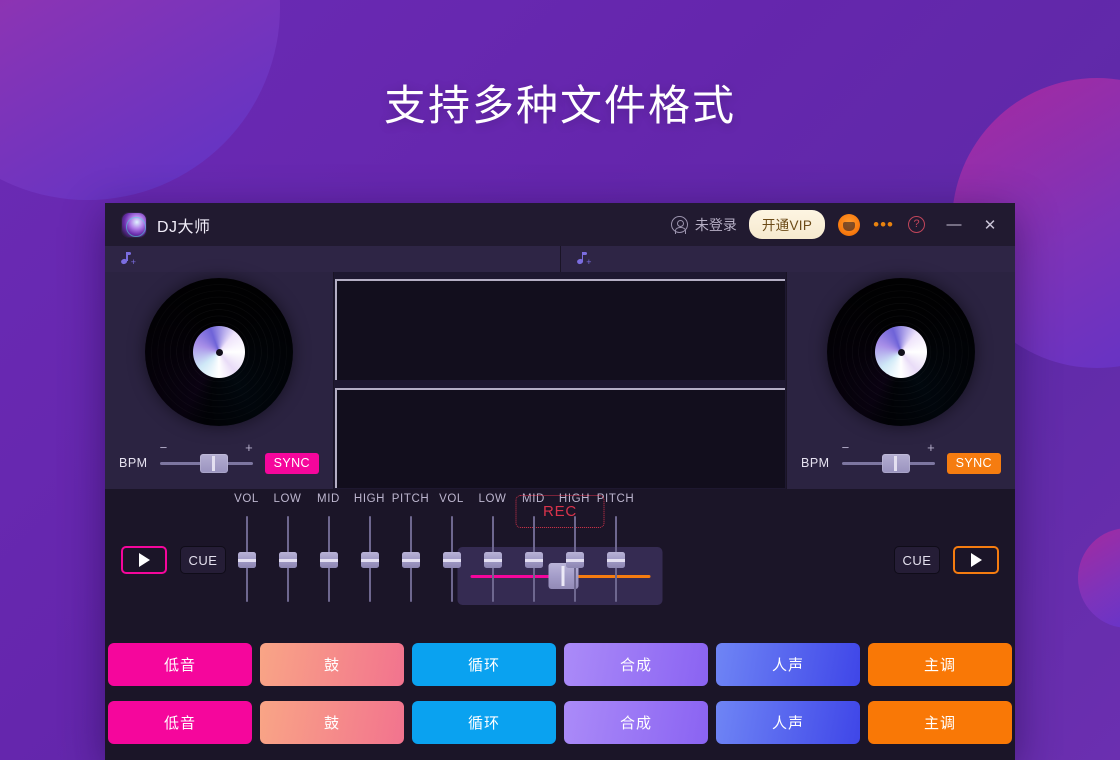  Describe the element at coordinates (787, 224) in the screenshot. I see `open-vip-button: 开通VIP` at that location.